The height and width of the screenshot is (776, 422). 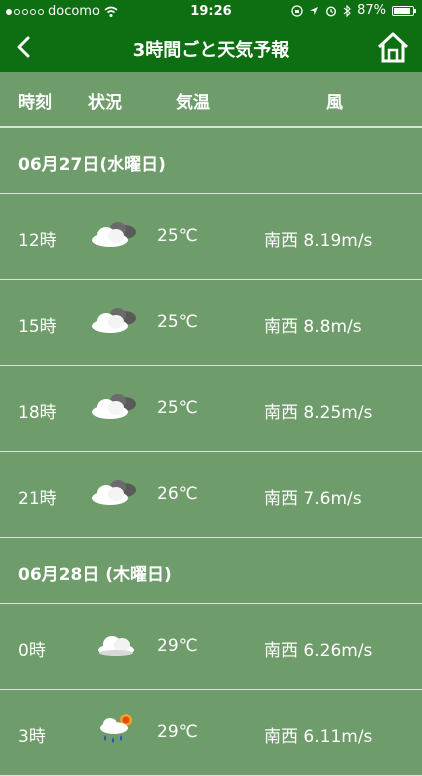 What do you see at coordinates (211, 237) in the screenshot?
I see `forecast-row: 12時 25℃ 南西 8.19m/s` at bounding box center [211, 237].